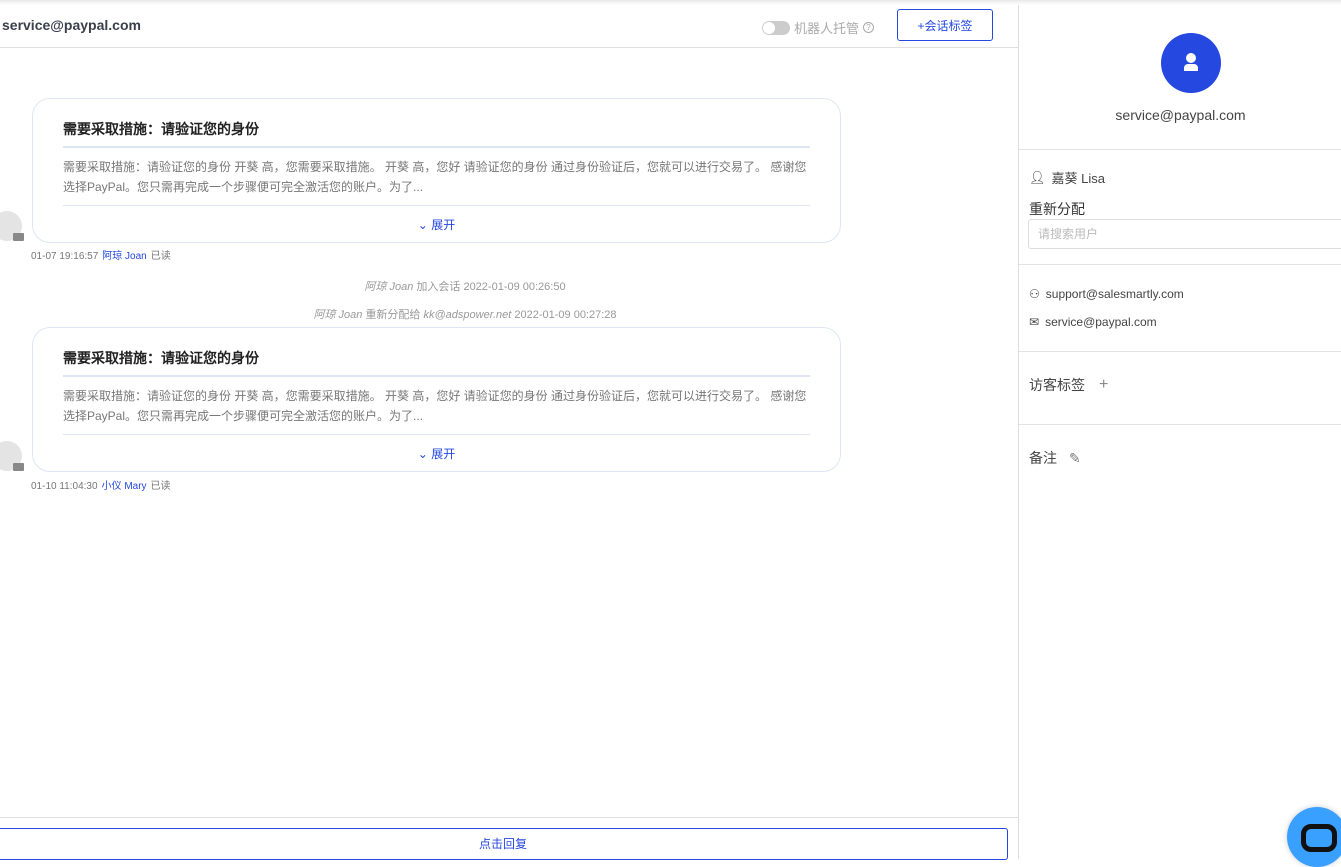 This screenshot has width=1341, height=867. Describe the element at coordinates (869, 27) in the screenshot. I see `help-icon: ?` at that location.